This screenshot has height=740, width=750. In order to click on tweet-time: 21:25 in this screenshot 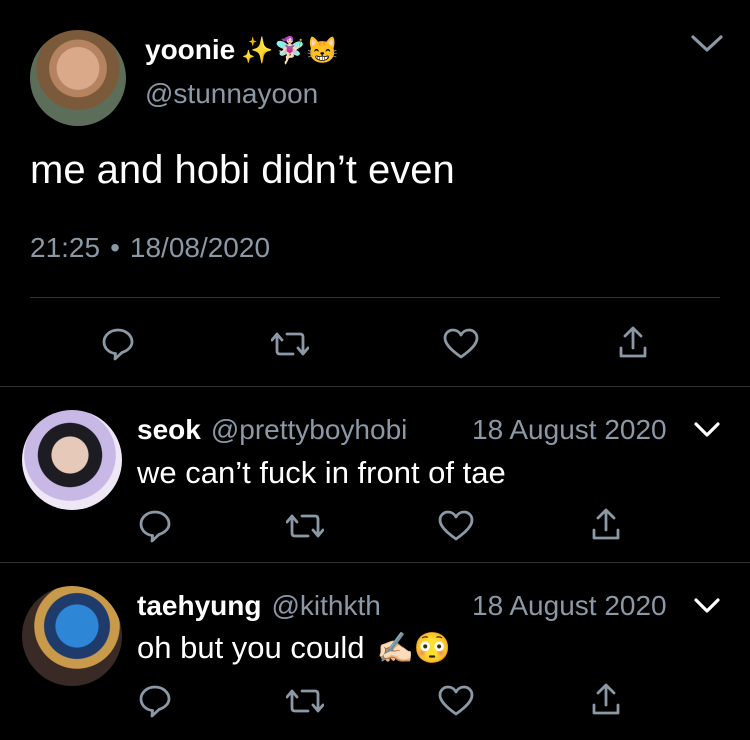, I will do `click(65, 248)`.